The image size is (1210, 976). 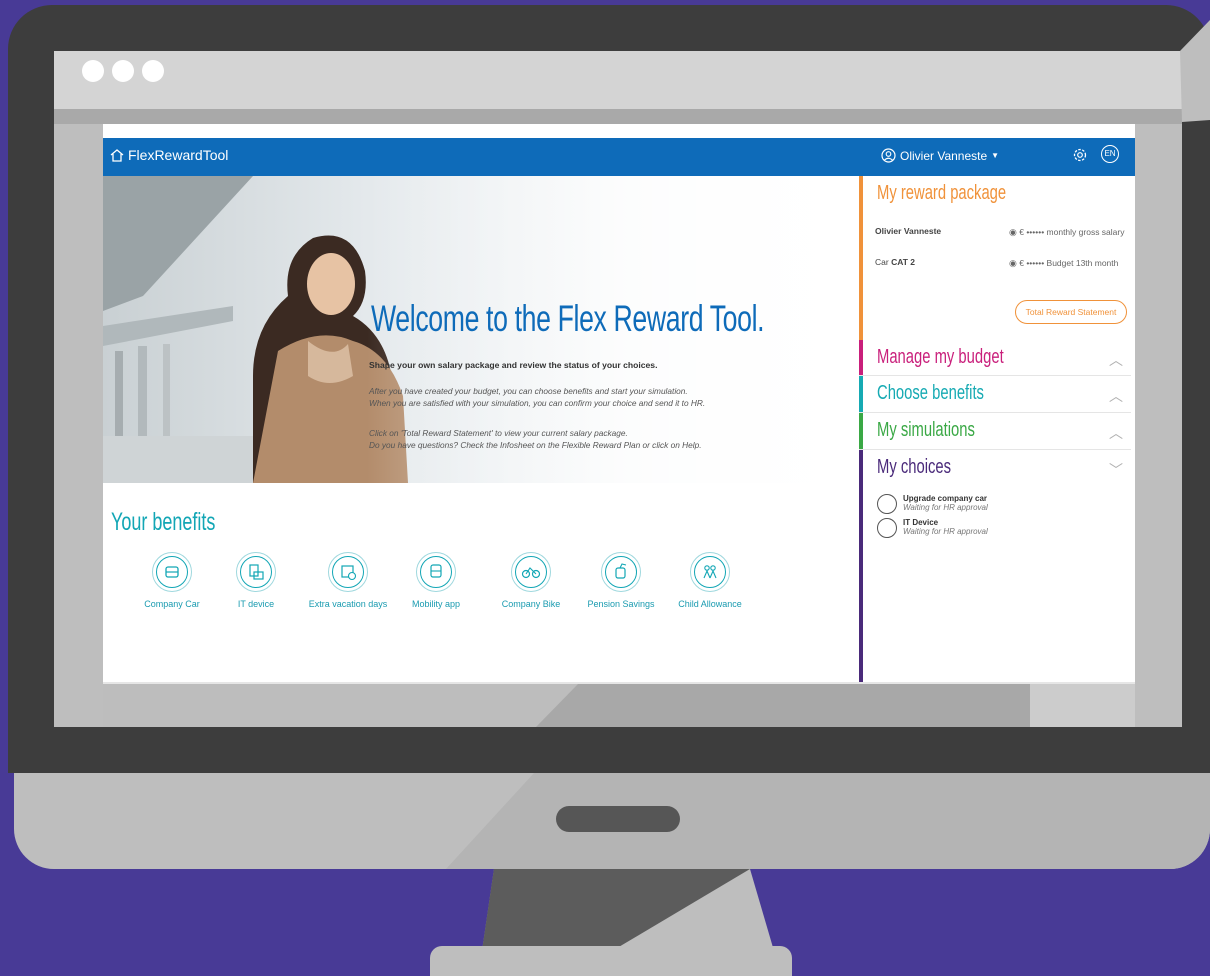 What do you see at coordinates (531, 572) in the screenshot?
I see `bike-icon` at bounding box center [531, 572].